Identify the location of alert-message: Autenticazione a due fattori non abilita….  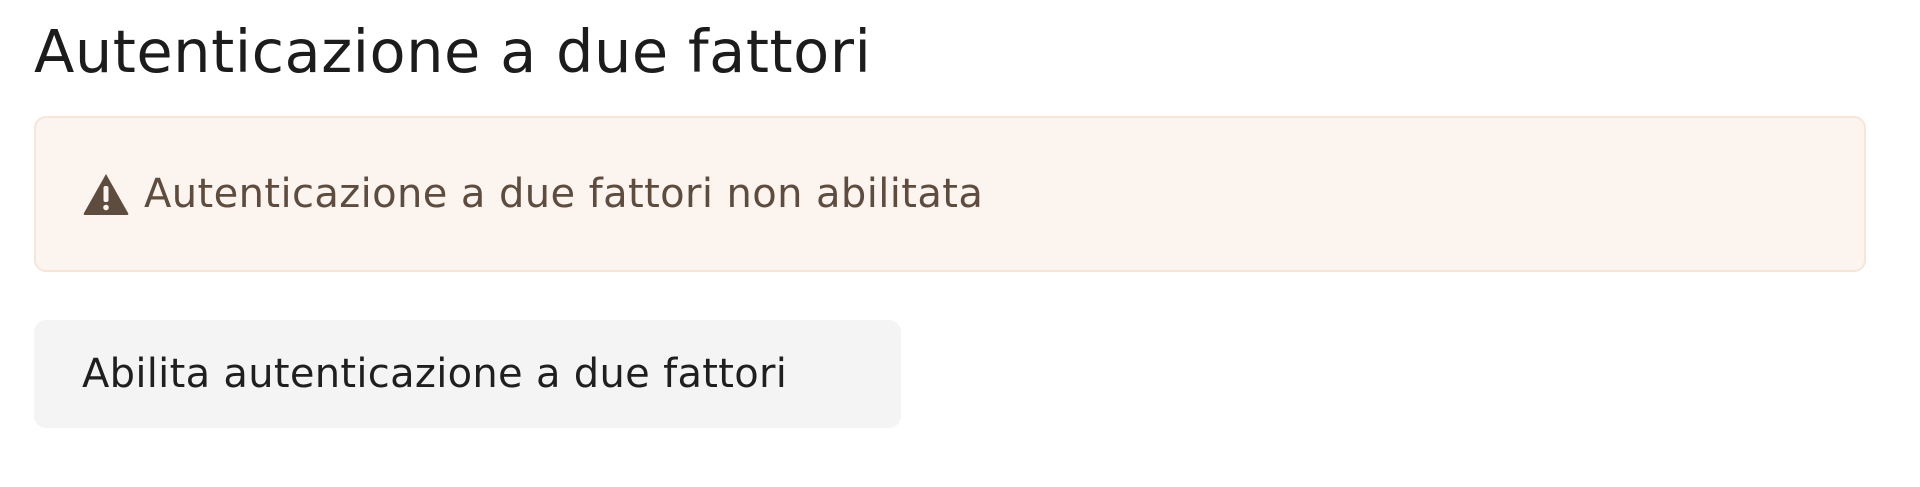
(564, 194).